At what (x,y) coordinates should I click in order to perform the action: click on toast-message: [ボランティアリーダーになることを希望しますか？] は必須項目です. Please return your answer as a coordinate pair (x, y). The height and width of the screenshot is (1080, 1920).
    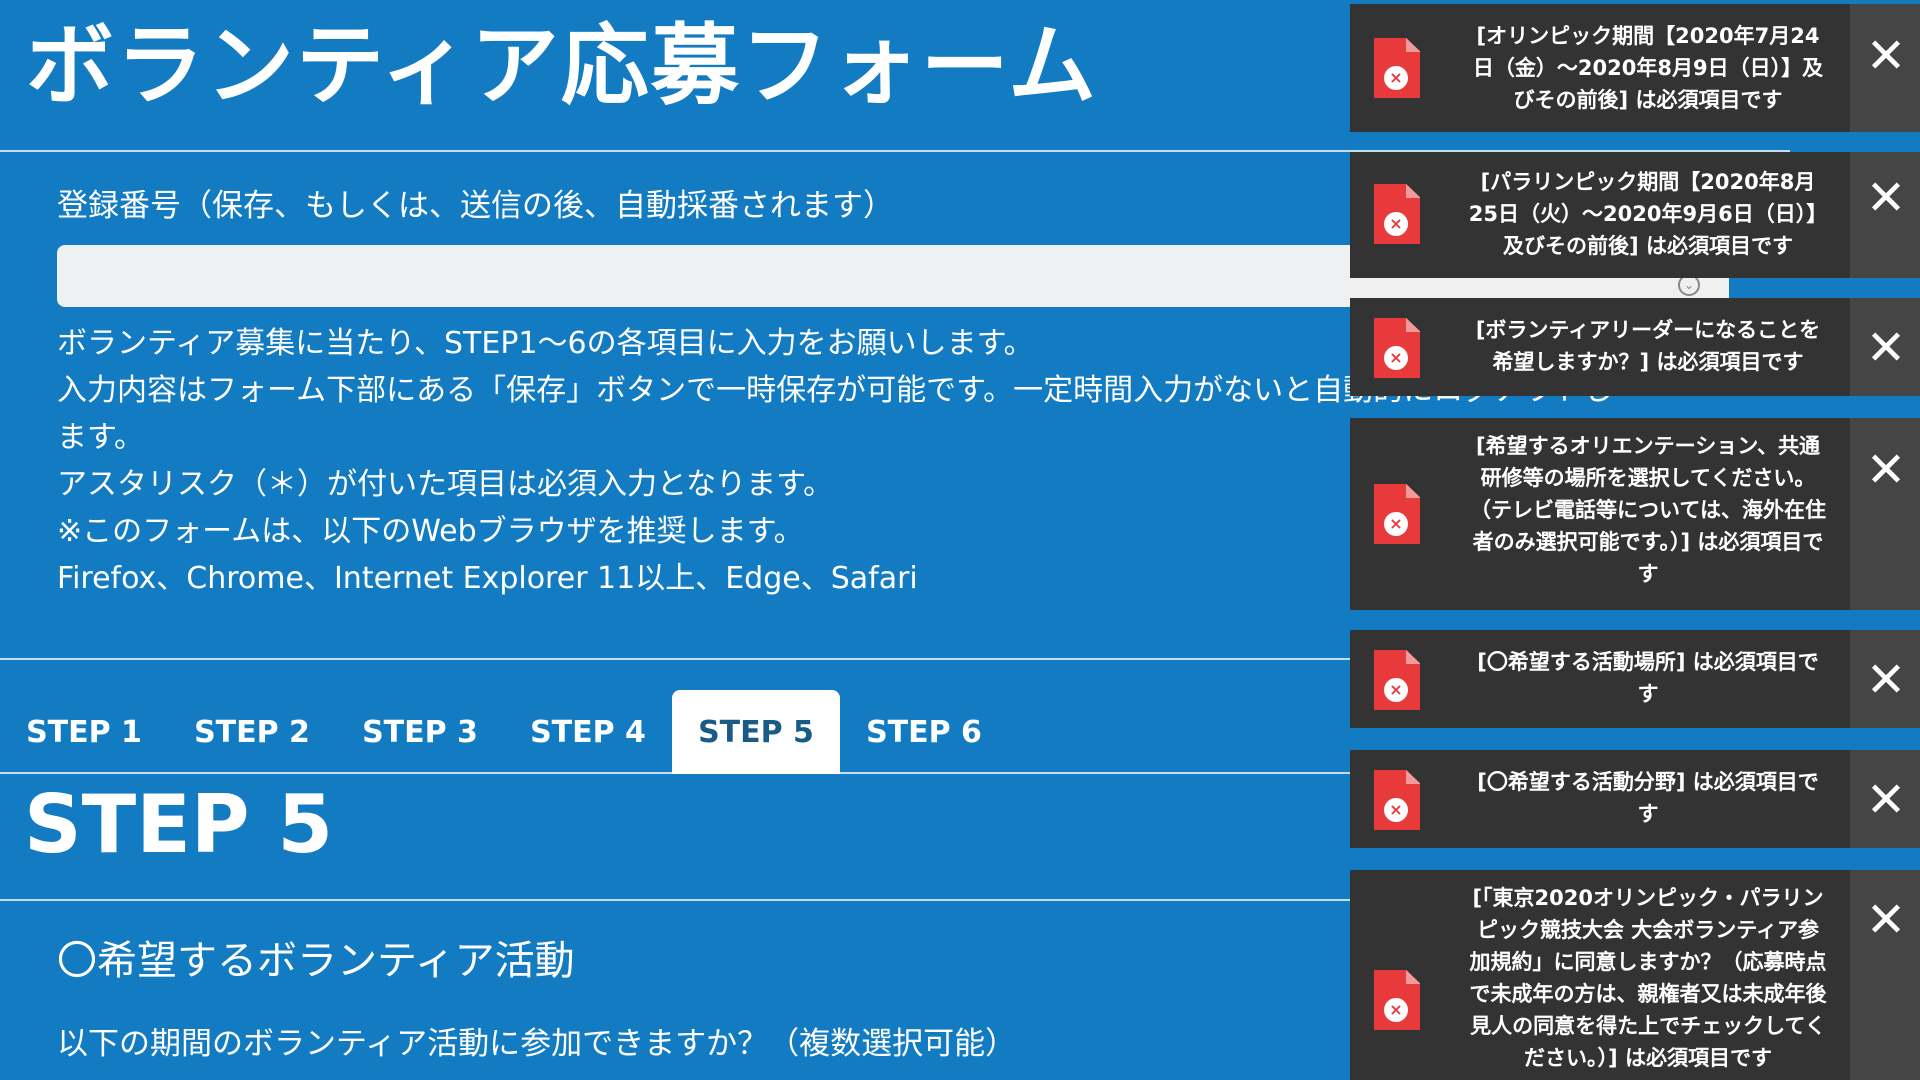
    Looking at the image, I should click on (1648, 346).